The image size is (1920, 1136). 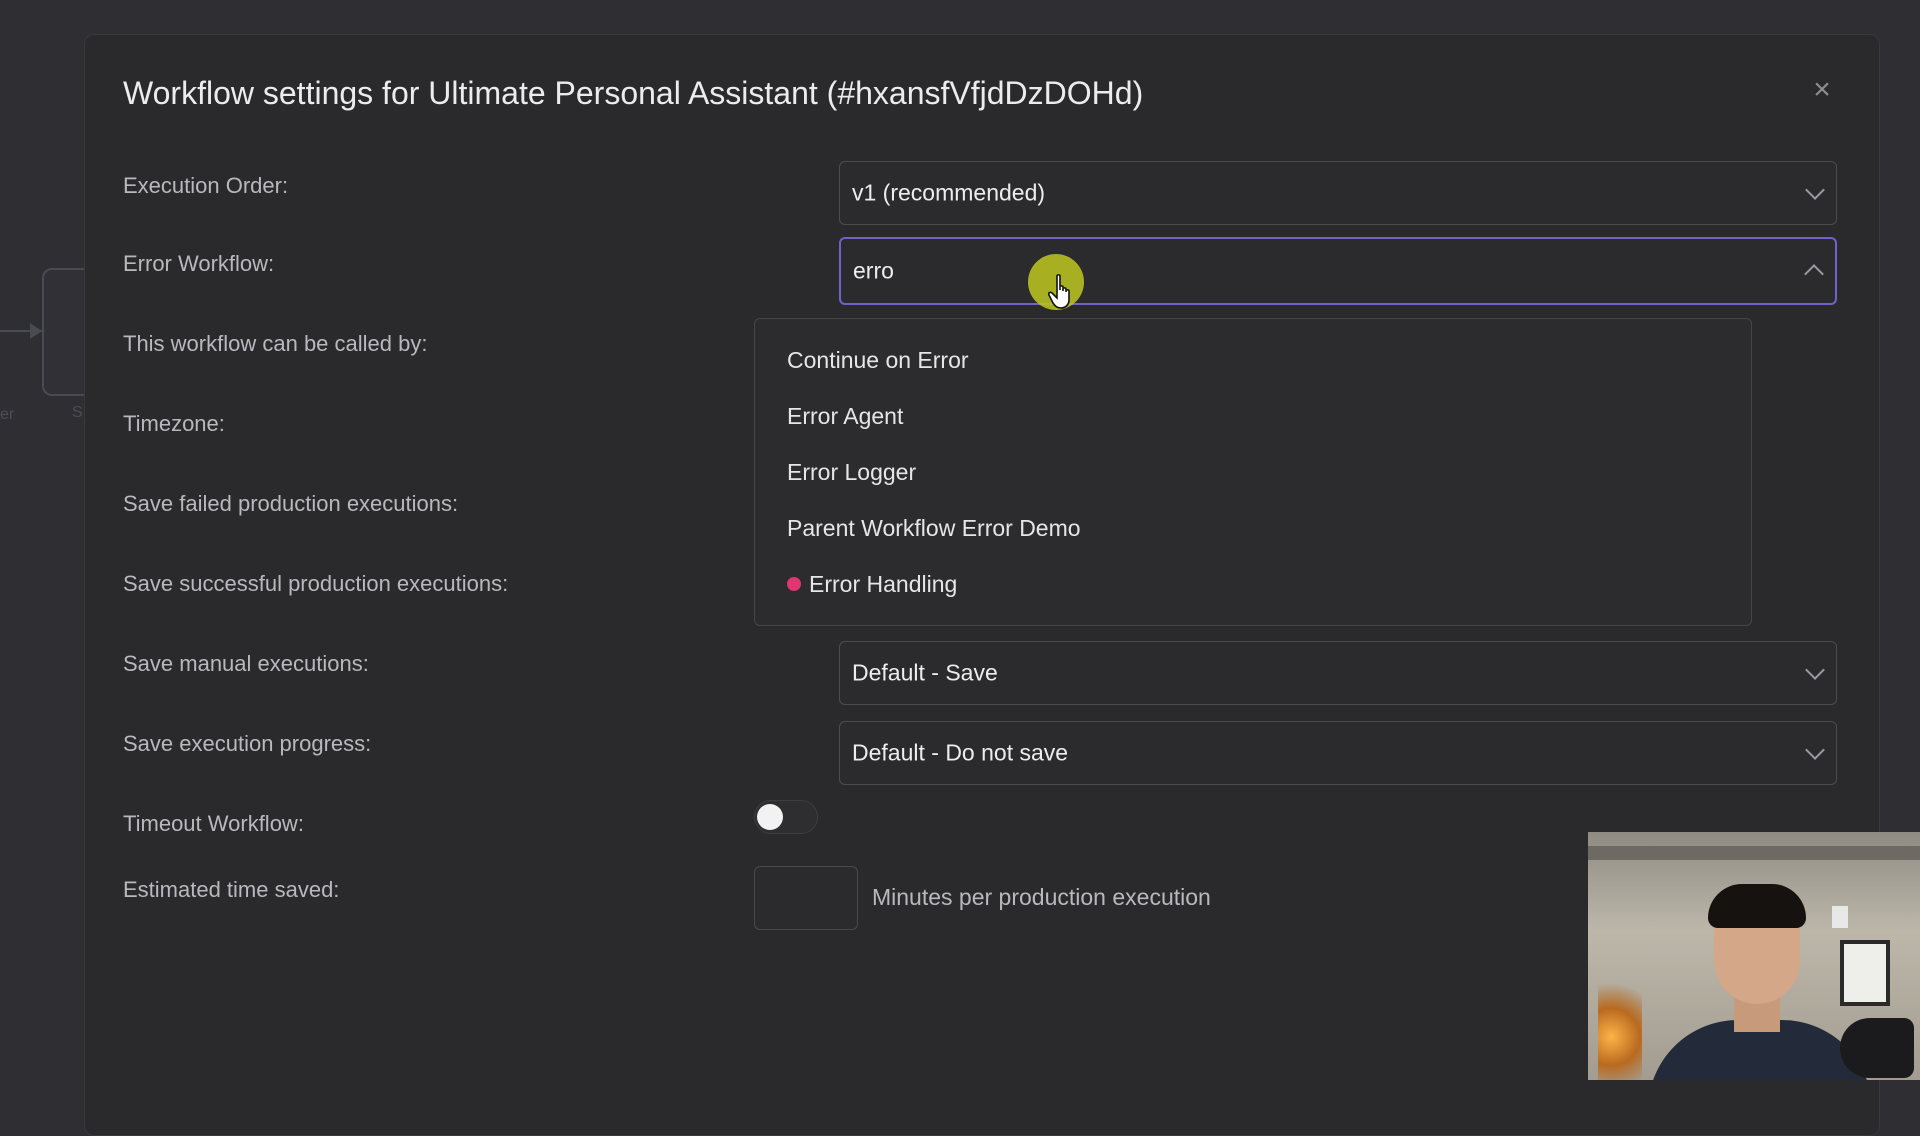 I want to click on close-icon: ×, so click(x=1822, y=90).